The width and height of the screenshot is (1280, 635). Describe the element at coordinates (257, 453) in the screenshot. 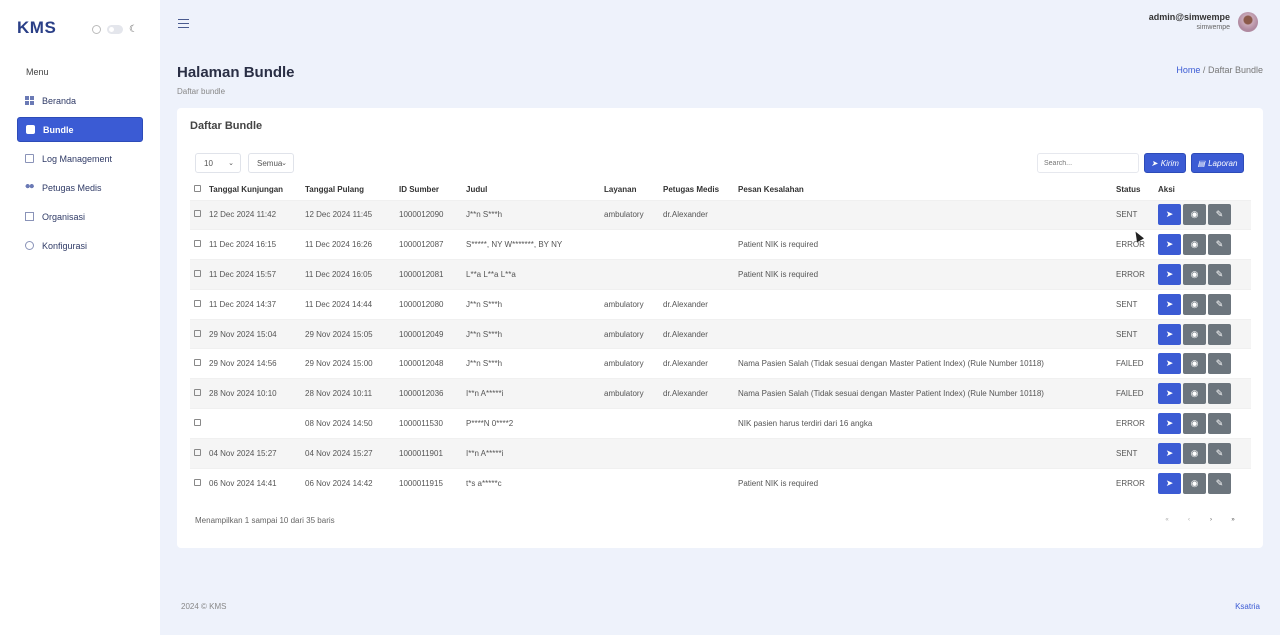

I see `cell-kunjungan: 04 Nov 2024 15:27` at that location.